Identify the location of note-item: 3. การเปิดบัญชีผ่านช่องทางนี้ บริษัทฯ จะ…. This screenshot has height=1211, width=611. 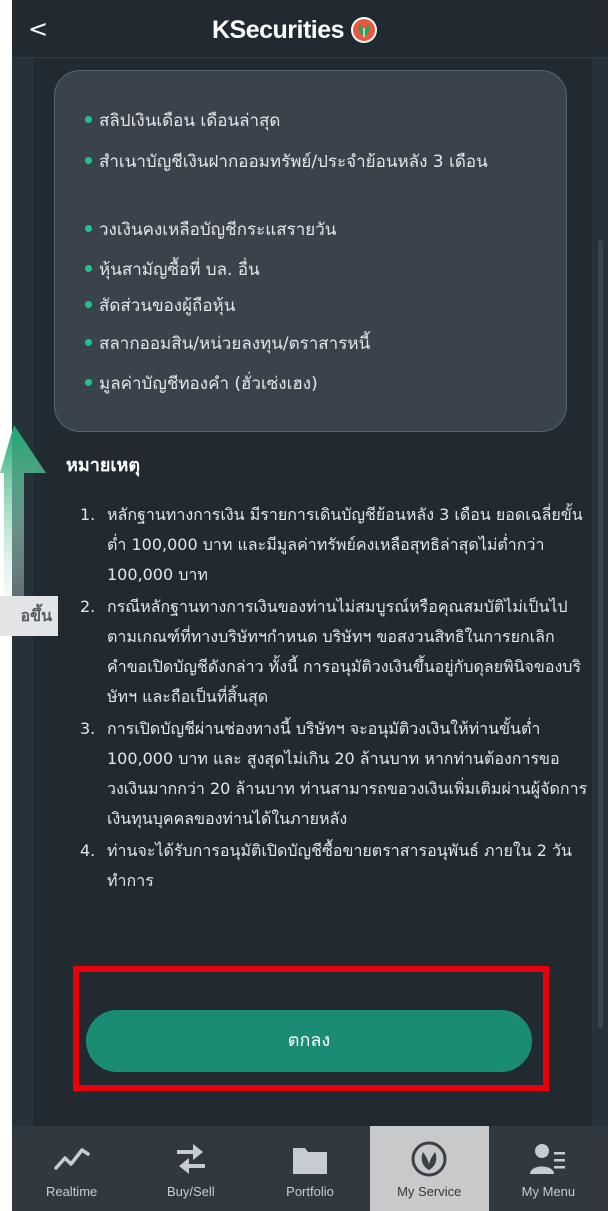
(335, 774).